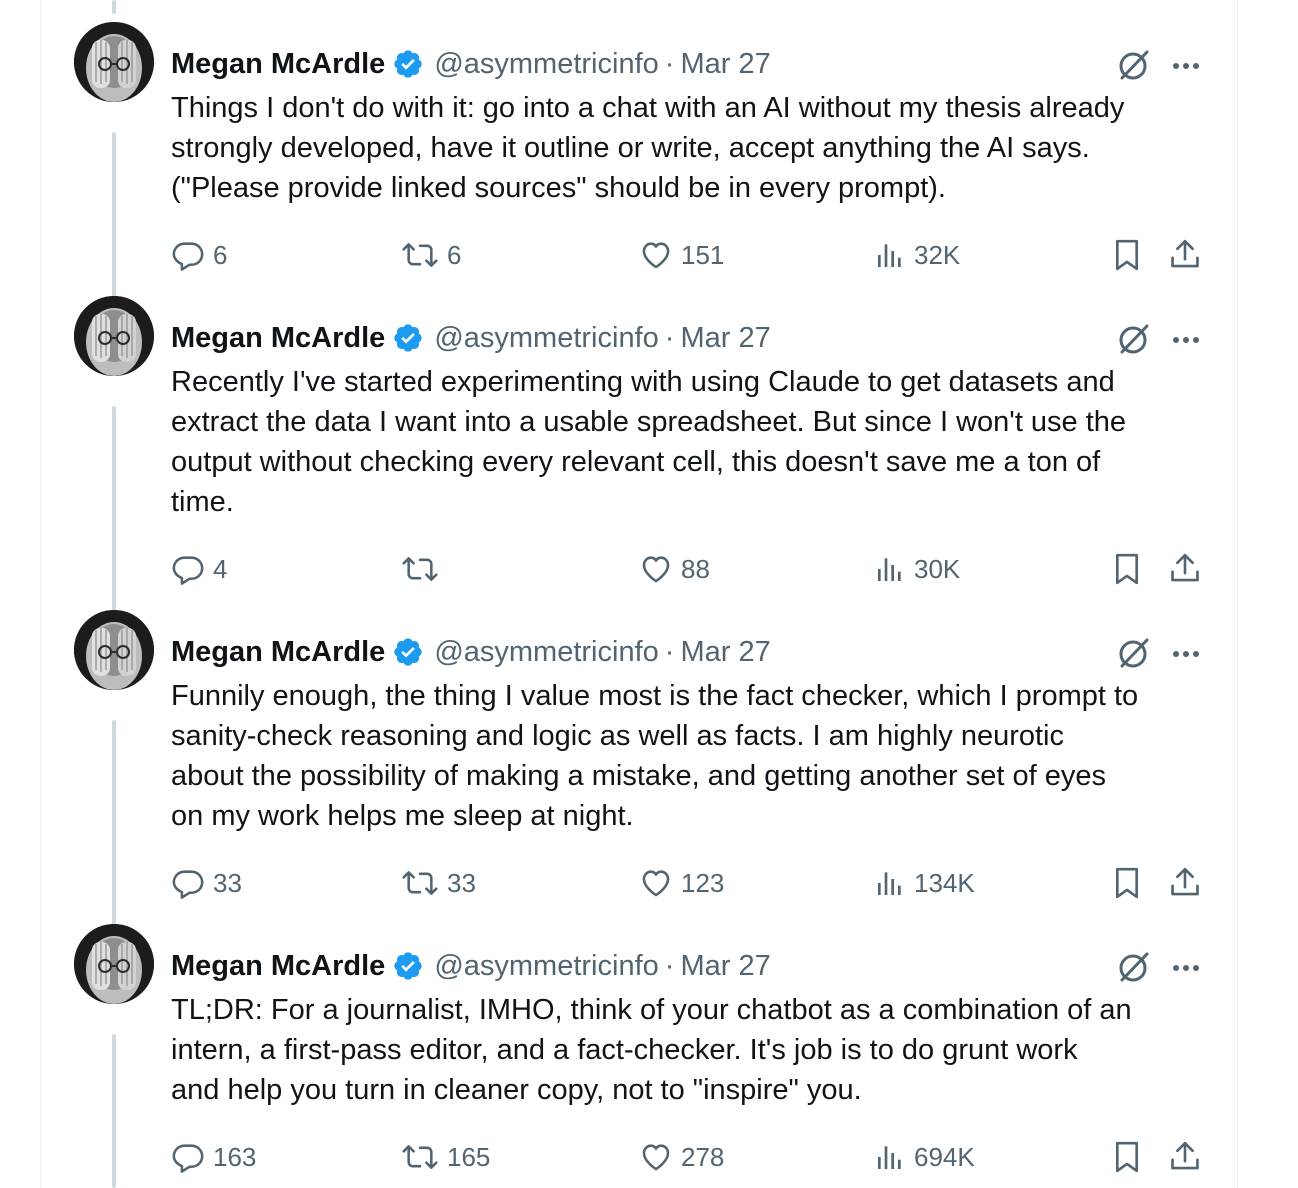 This screenshot has width=1298, height=1188. I want to click on reply-count: 4, so click(220, 568).